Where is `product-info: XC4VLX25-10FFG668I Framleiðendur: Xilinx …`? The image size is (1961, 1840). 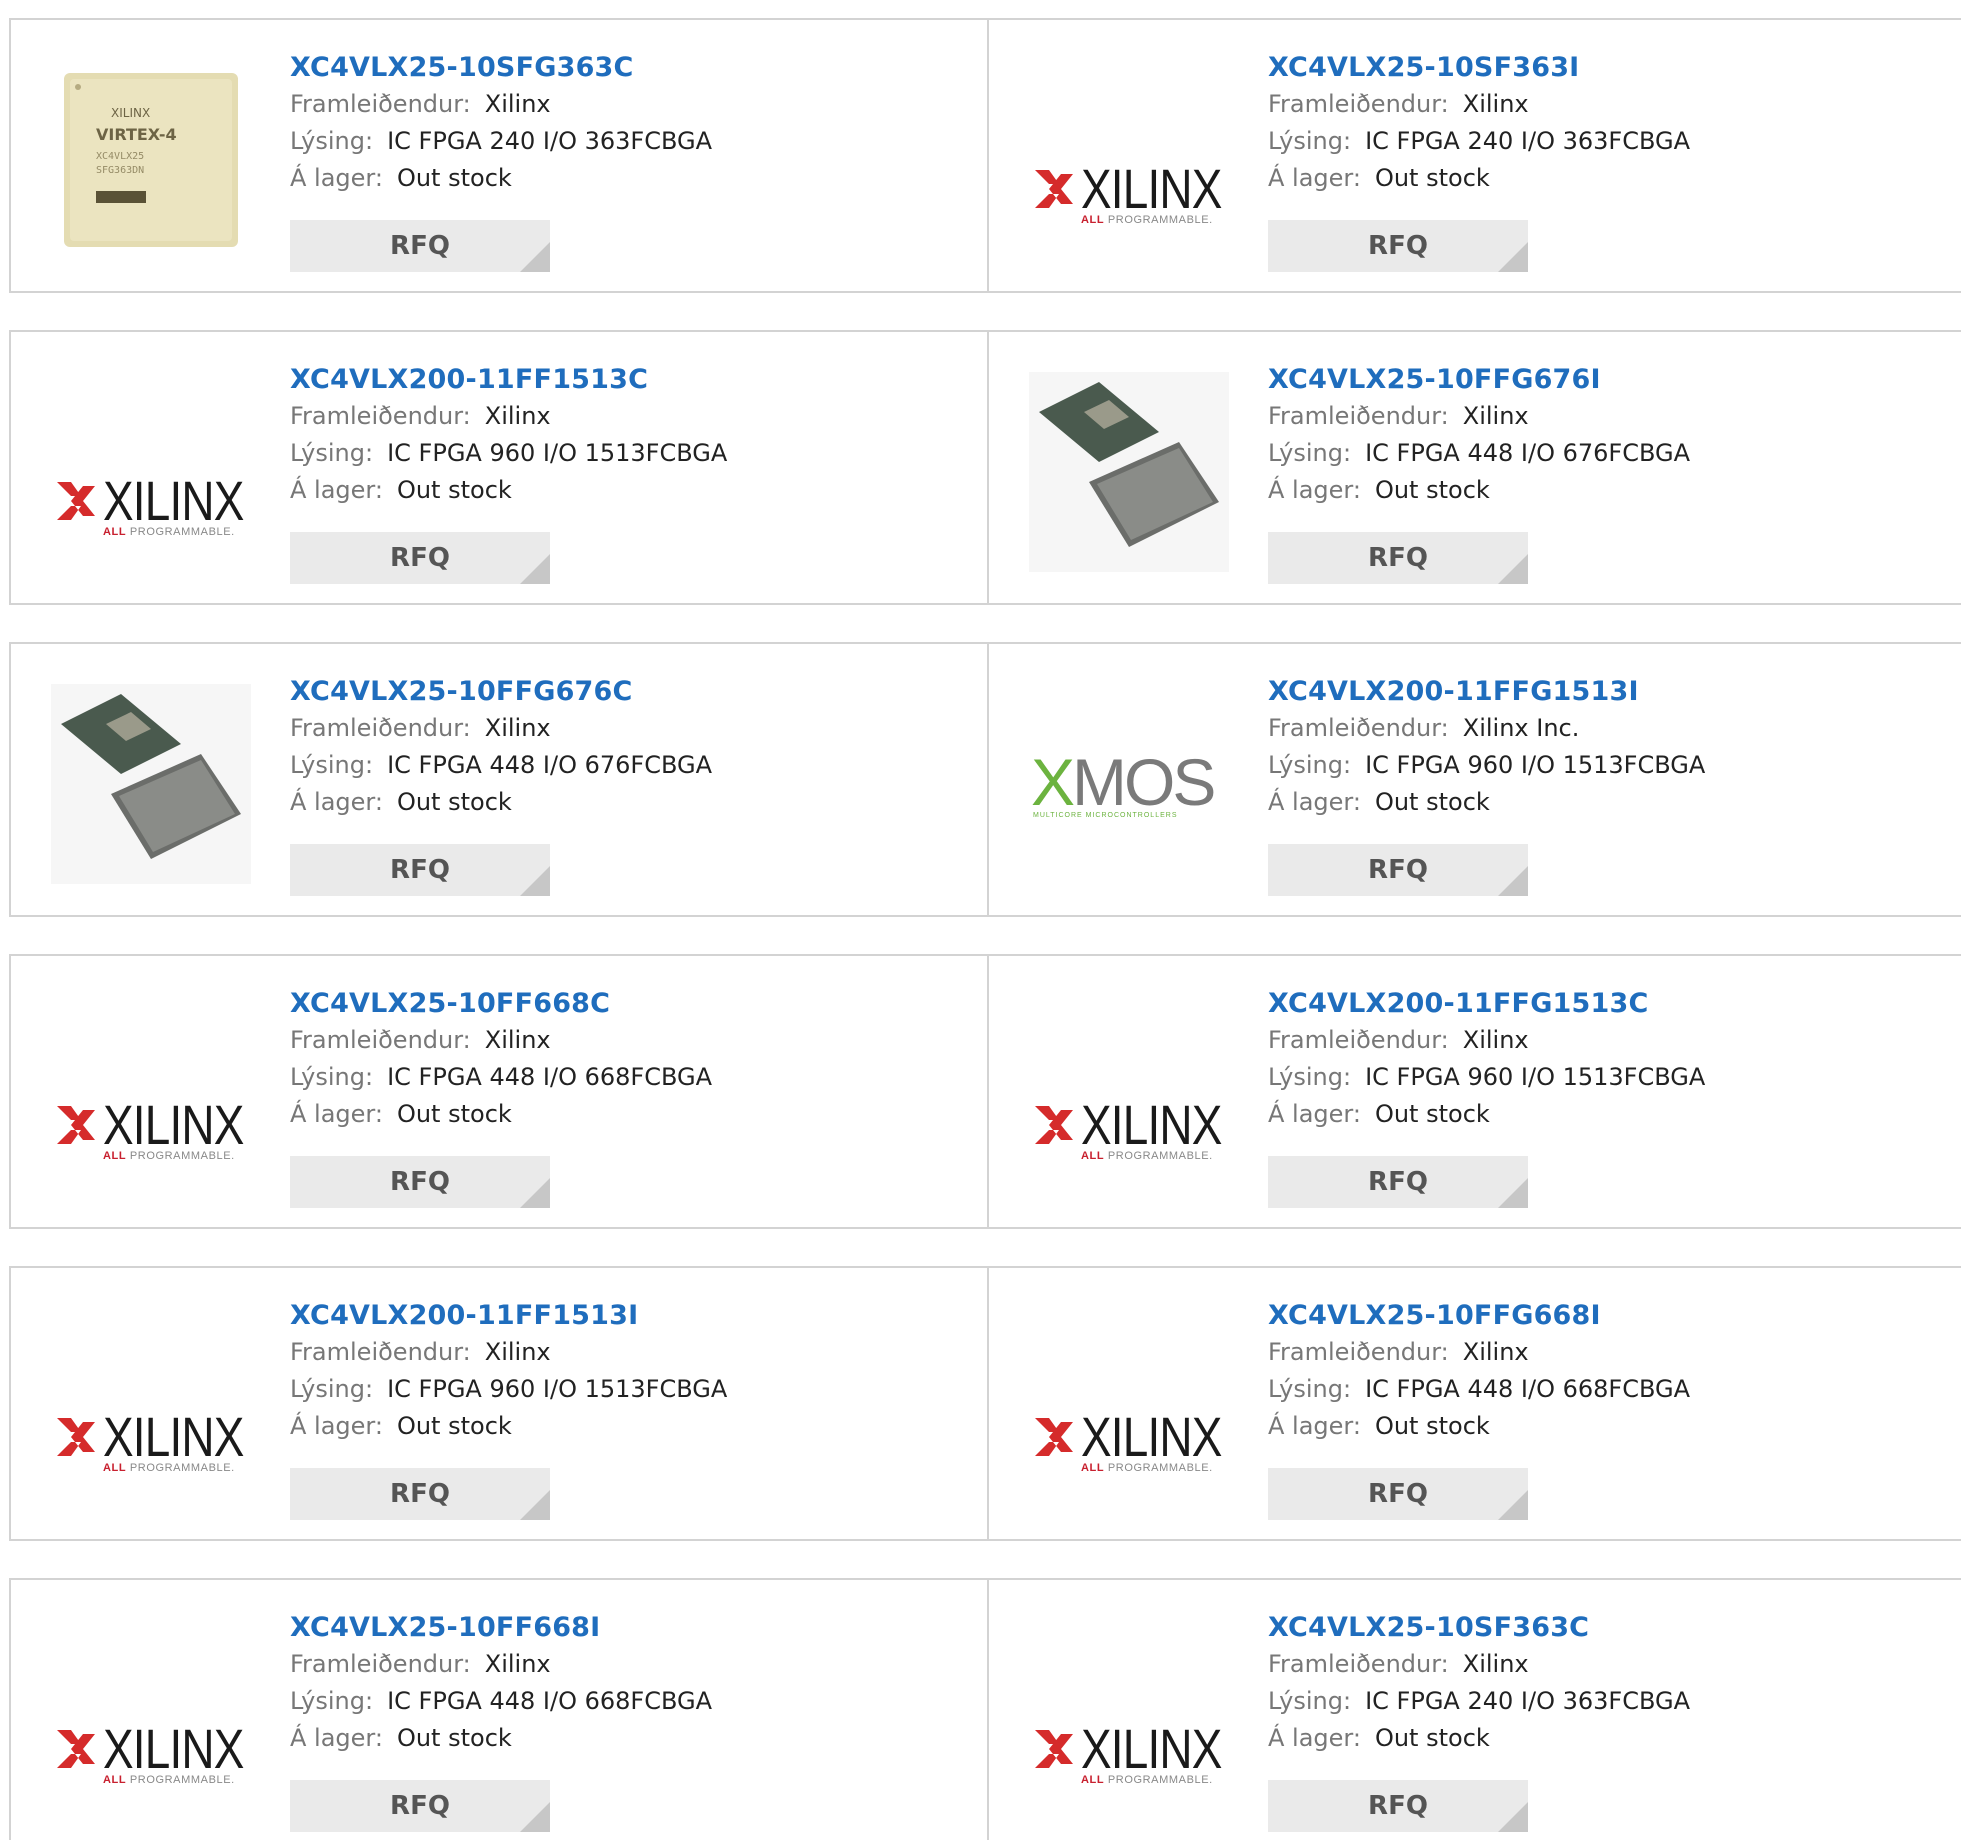 product-info: XC4VLX25-10FFG668I Framleiðendur: Xilinx … is located at coordinates (1479, 1371).